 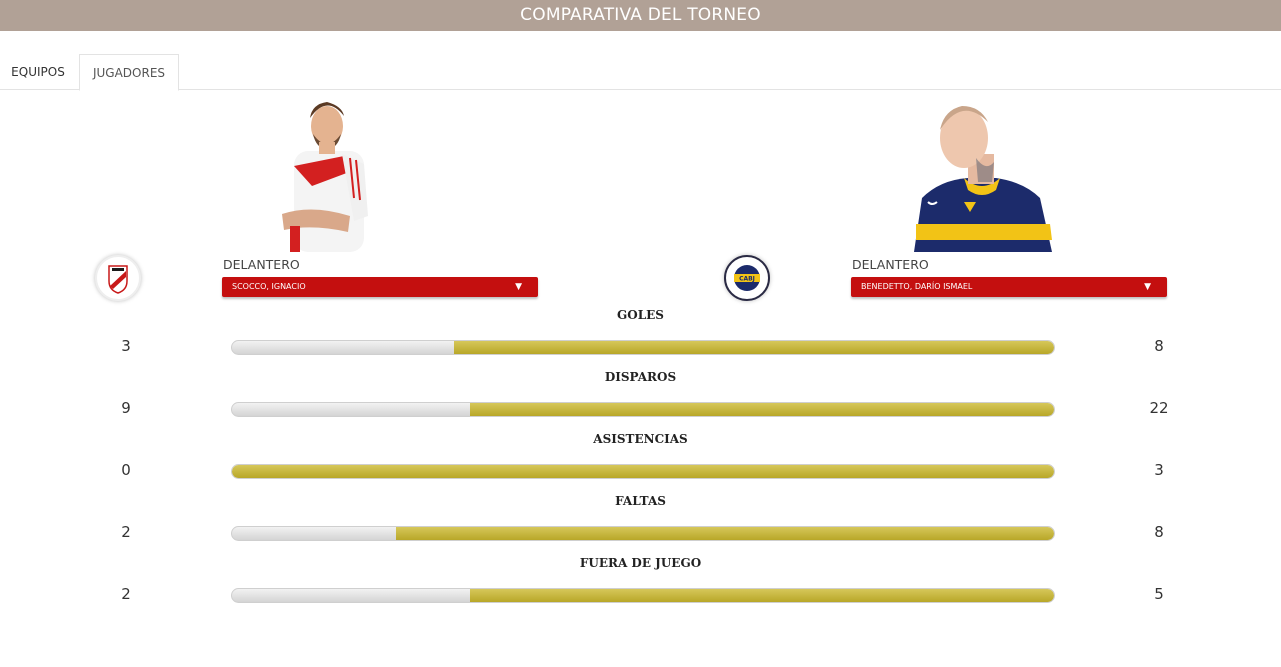 What do you see at coordinates (640, 315) in the screenshot?
I see `stat-label: GOLES` at bounding box center [640, 315].